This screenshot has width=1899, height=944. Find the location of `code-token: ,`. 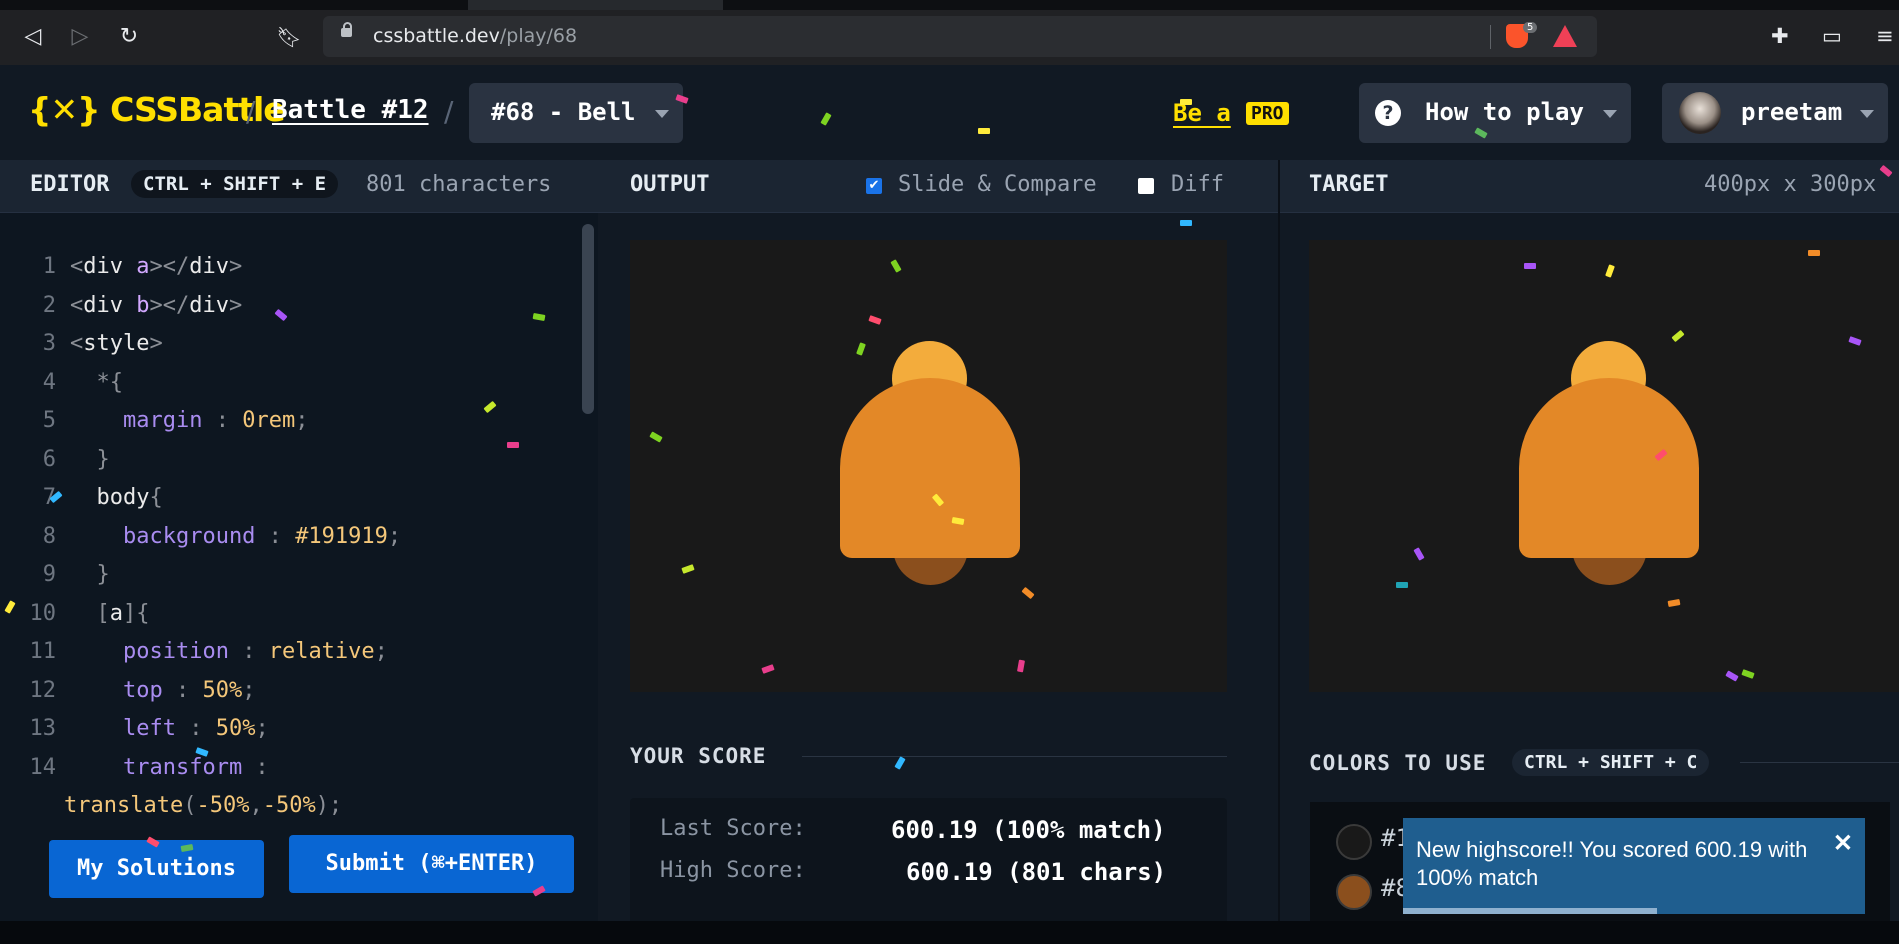

code-token: , is located at coordinates (256, 805).